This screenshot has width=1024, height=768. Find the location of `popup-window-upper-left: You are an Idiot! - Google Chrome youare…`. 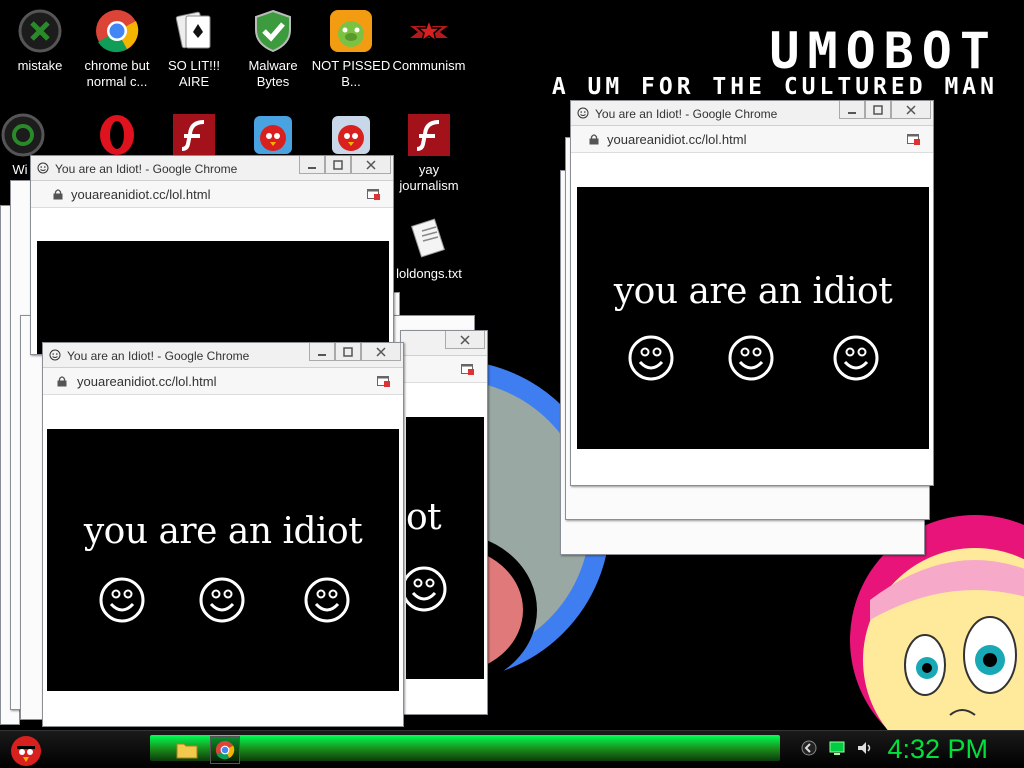

popup-window-upper-left: You are an Idiot! - Google Chrome youare… is located at coordinates (212, 255).